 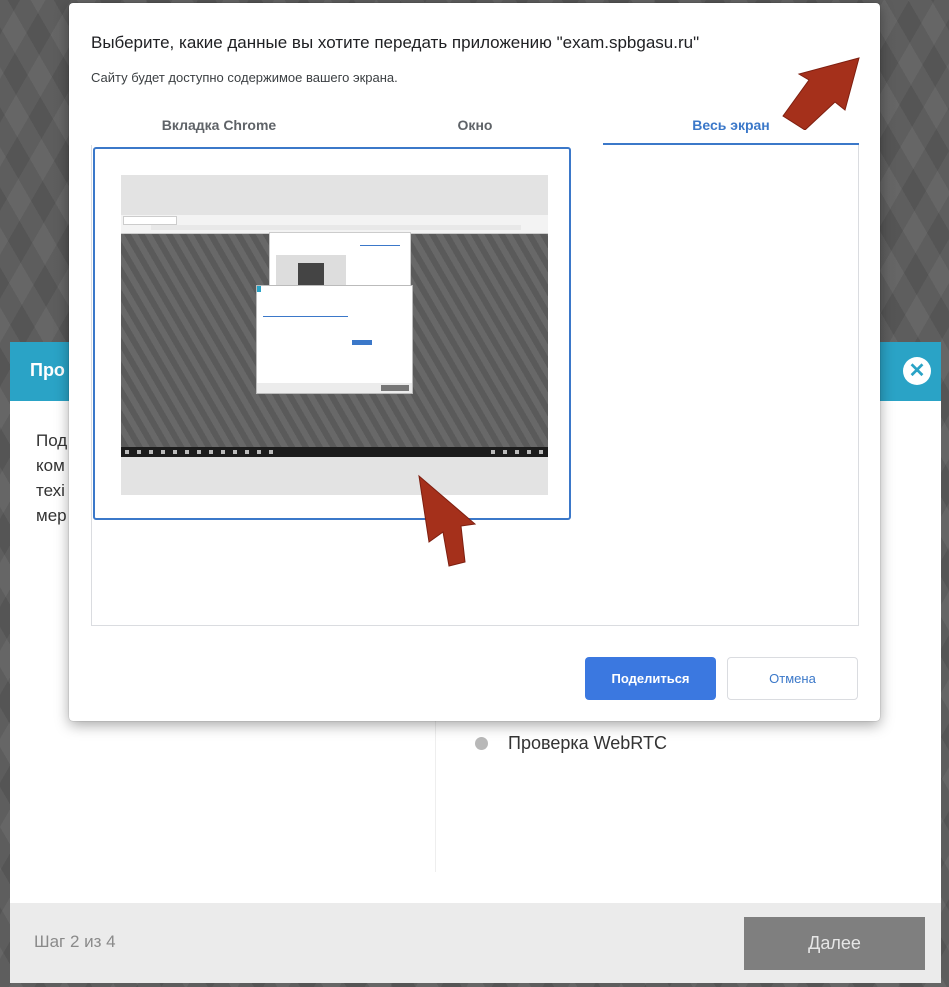 What do you see at coordinates (334, 339) in the screenshot?
I see `thumbnail-wizard` at bounding box center [334, 339].